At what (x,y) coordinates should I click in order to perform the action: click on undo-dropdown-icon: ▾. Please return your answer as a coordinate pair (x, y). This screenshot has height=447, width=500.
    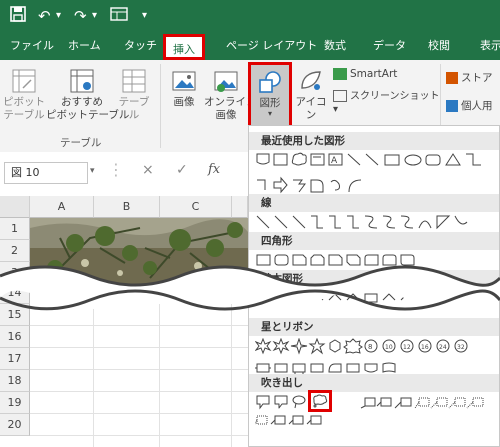
    Looking at the image, I should click on (58, 16).